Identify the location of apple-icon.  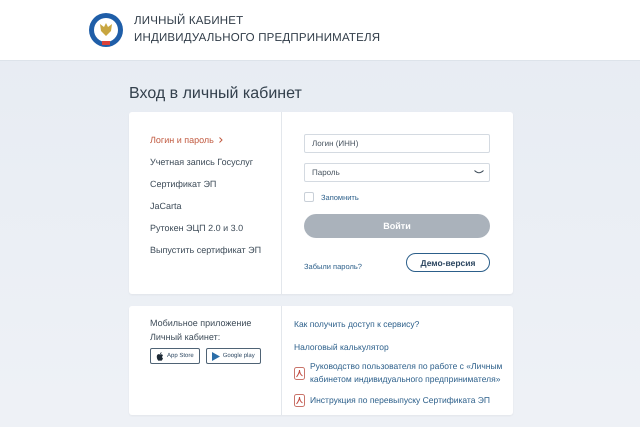
(160, 356).